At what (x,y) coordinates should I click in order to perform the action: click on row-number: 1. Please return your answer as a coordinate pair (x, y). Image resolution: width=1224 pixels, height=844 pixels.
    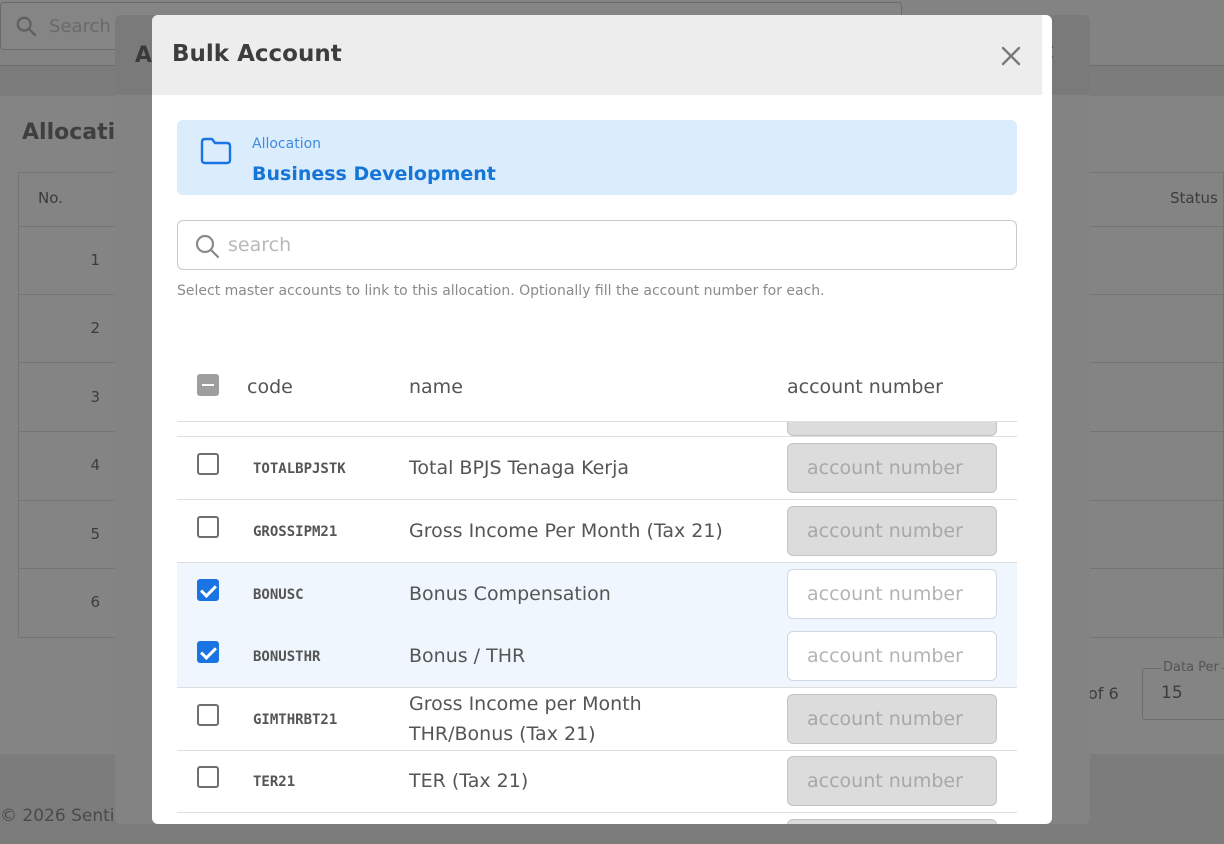
    Looking at the image, I should click on (95, 260).